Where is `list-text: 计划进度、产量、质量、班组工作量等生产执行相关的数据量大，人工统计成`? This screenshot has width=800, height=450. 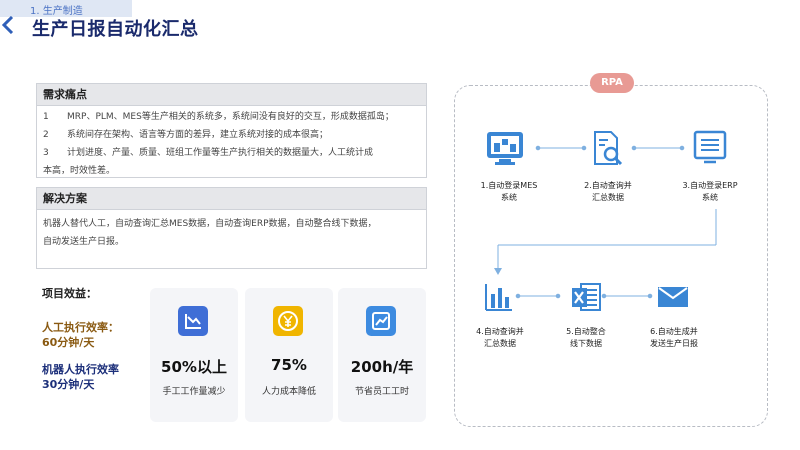
list-text: 计划进度、产量、质量、班组工作量等生产执行相关的数据量大，人工统计成 is located at coordinates (220, 153).